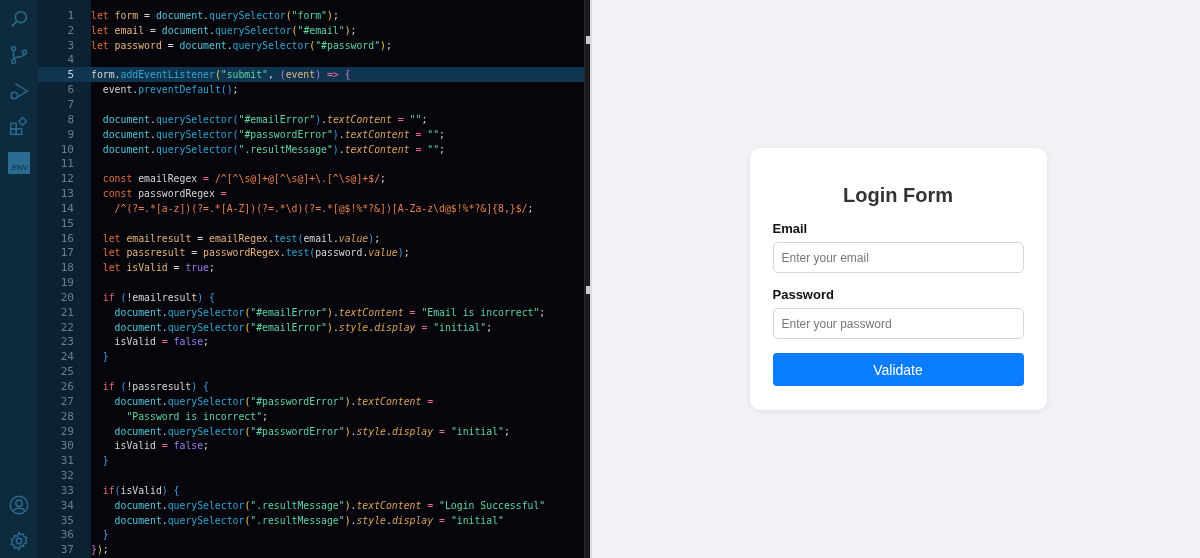 Image resolution: width=1200 pixels, height=558 pixels. Describe the element at coordinates (19, 505) in the screenshot. I see `account-icon` at that location.